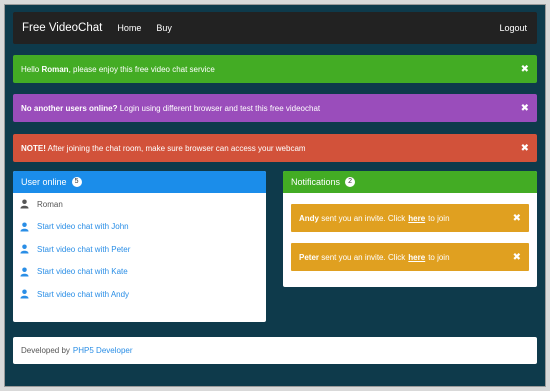 This screenshot has height=391, width=550. What do you see at coordinates (362, 218) in the screenshot?
I see `invite-andy-message: sent you an invite. Click` at bounding box center [362, 218].